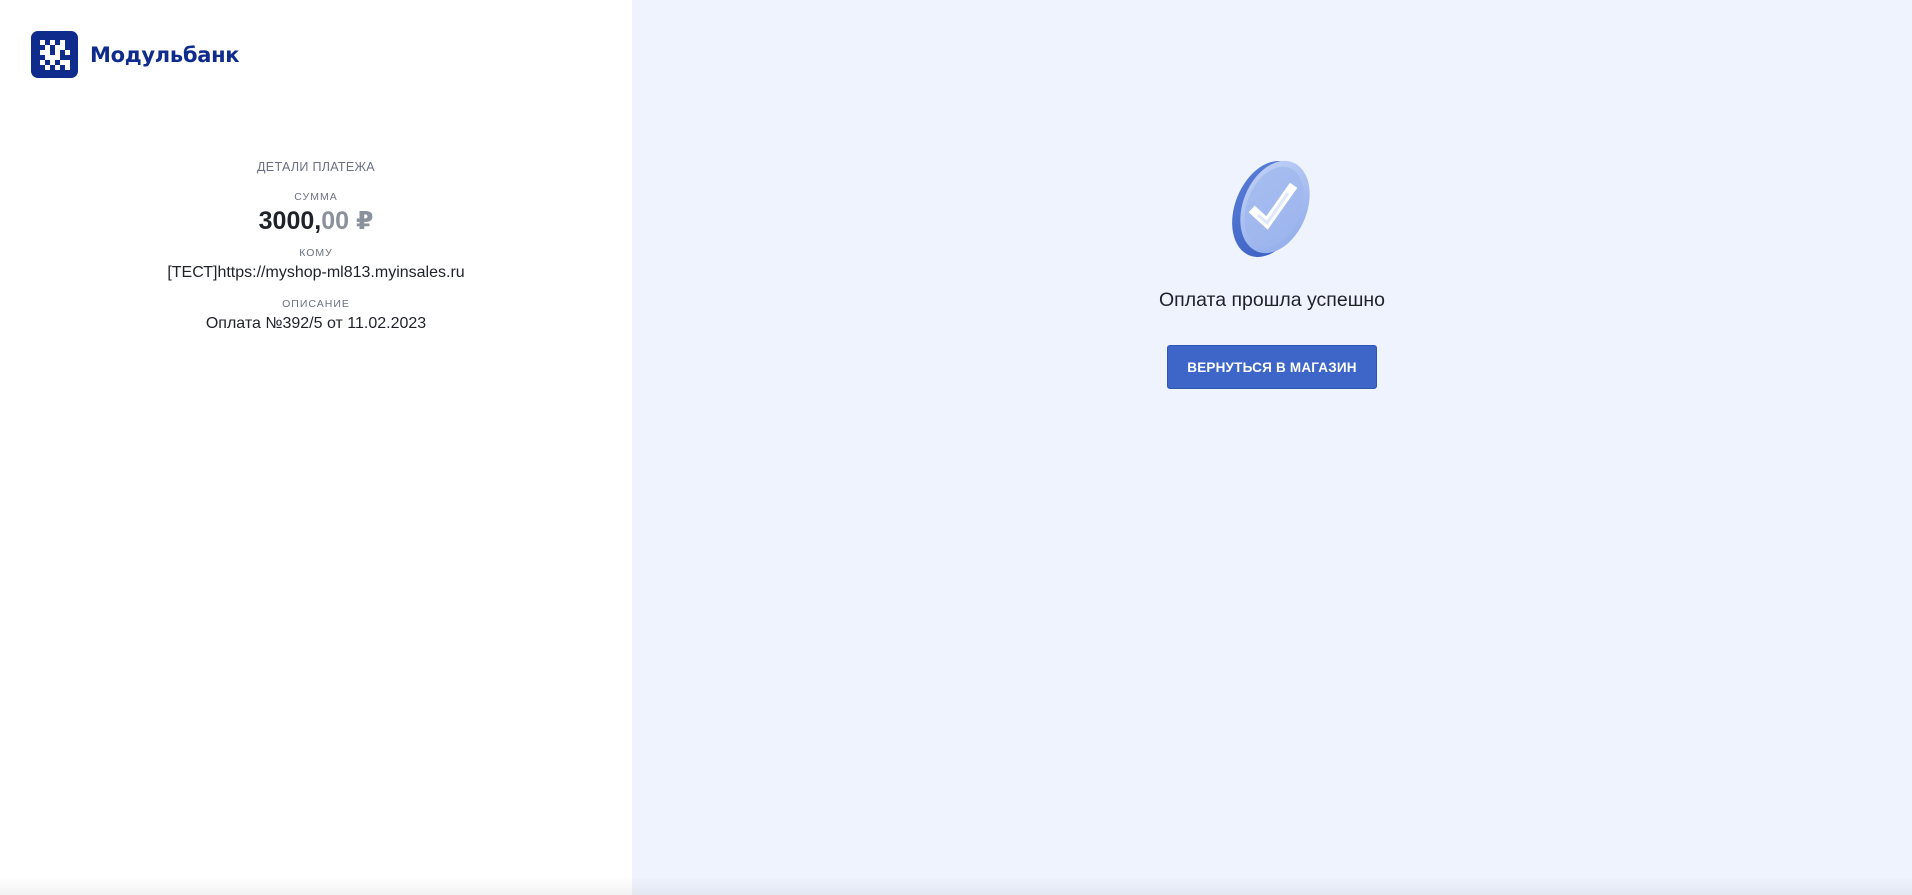 The height and width of the screenshot is (895, 1912). What do you see at coordinates (316, 304) in the screenshot?
I see `description-label: ОПИСАНИЕ` at bounding box center [316, 304].